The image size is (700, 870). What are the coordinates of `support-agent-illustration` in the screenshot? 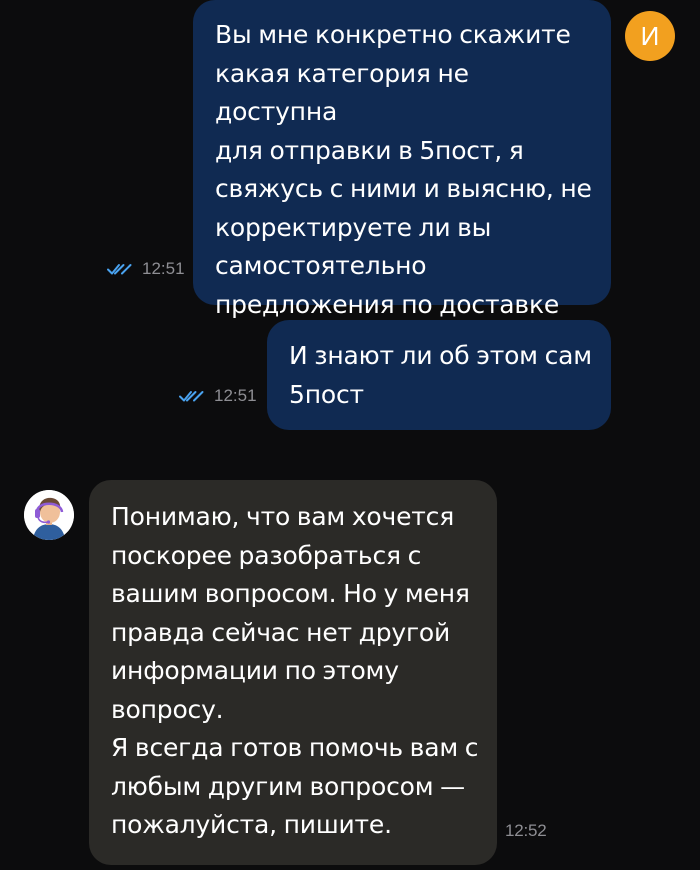 It's located at (49, 515).